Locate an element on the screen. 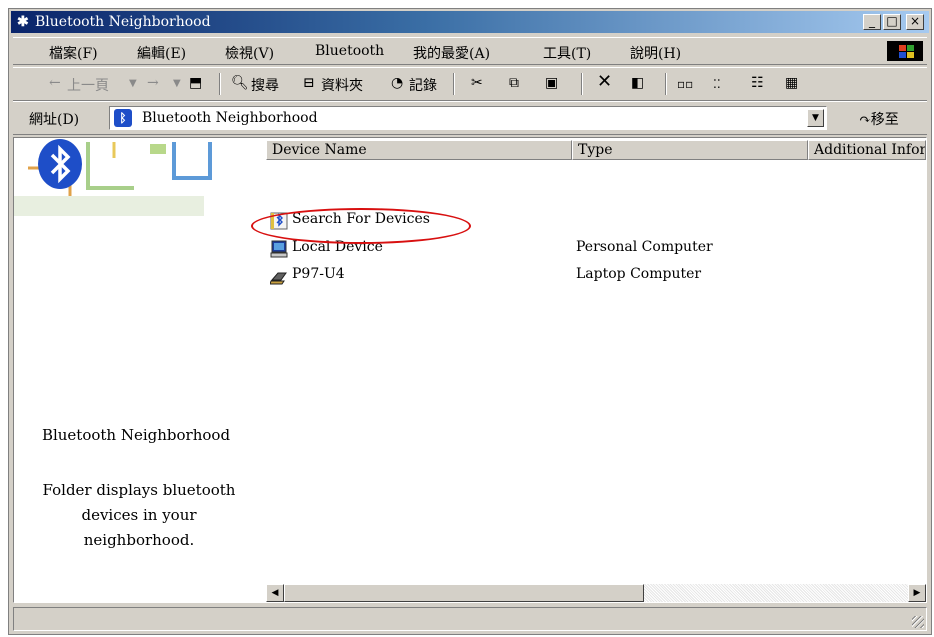  status-bar is located at coordinates (470, 619).